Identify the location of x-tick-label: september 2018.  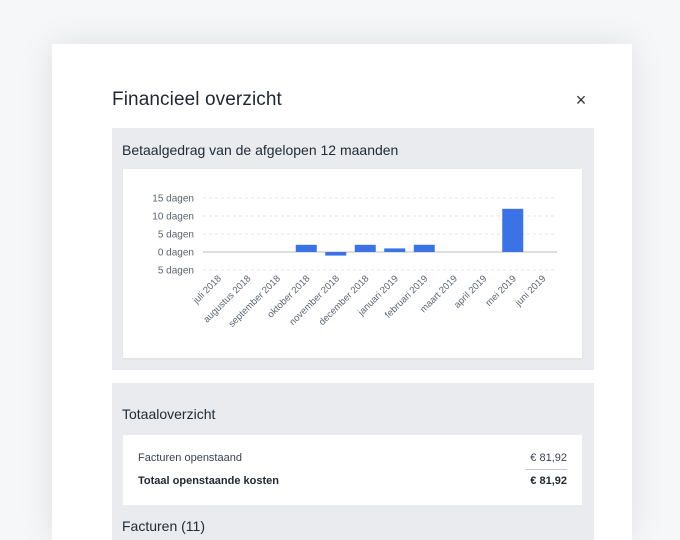
(255, 301).